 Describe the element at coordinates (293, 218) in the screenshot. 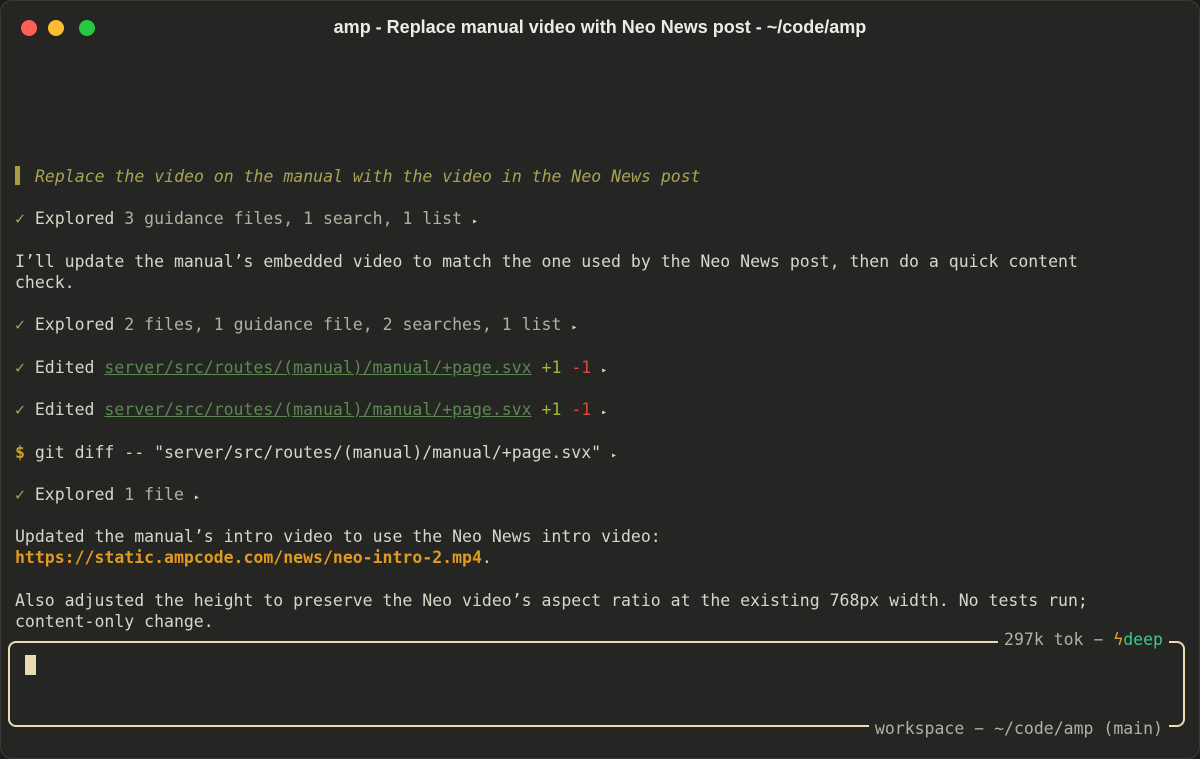

I see `explored-detail: 3 guidance files, 1 search, 1 list` at that location.